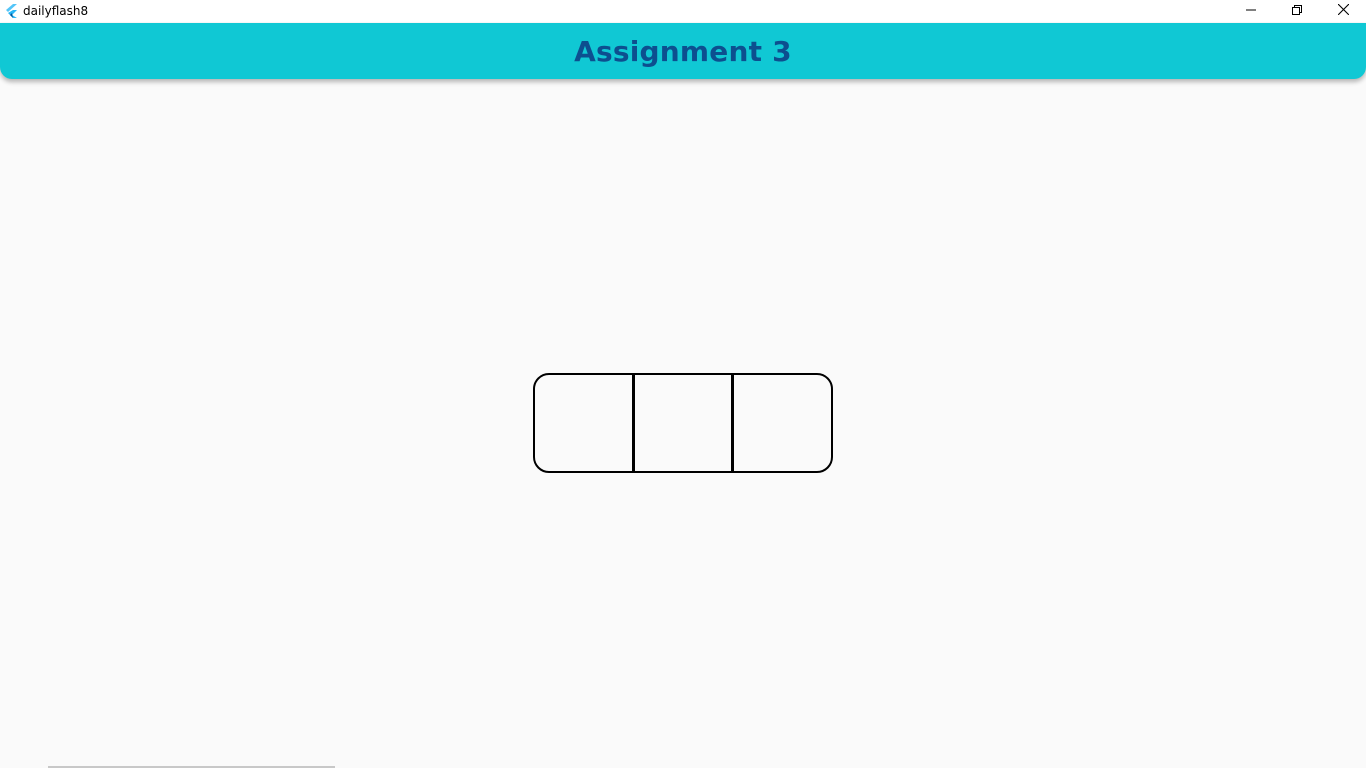  What do you see at coordinates (56, 11) in the screenshot?
I see `window-title: dailyflash8` at bounding box center [56, 11].